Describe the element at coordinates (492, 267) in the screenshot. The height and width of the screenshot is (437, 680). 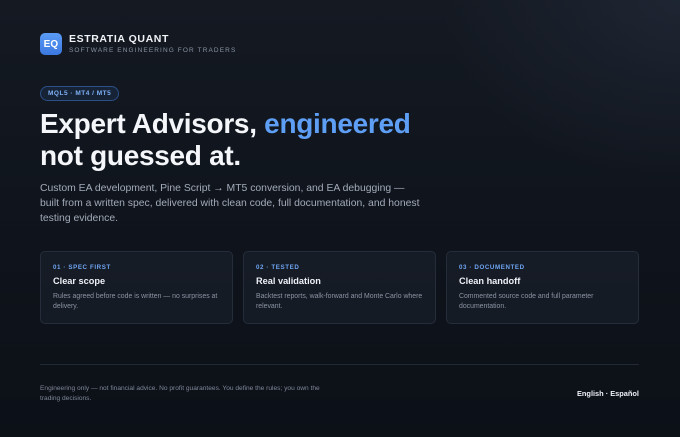
I see `card-kicker: 03 · DOCUMENTED` at that location.